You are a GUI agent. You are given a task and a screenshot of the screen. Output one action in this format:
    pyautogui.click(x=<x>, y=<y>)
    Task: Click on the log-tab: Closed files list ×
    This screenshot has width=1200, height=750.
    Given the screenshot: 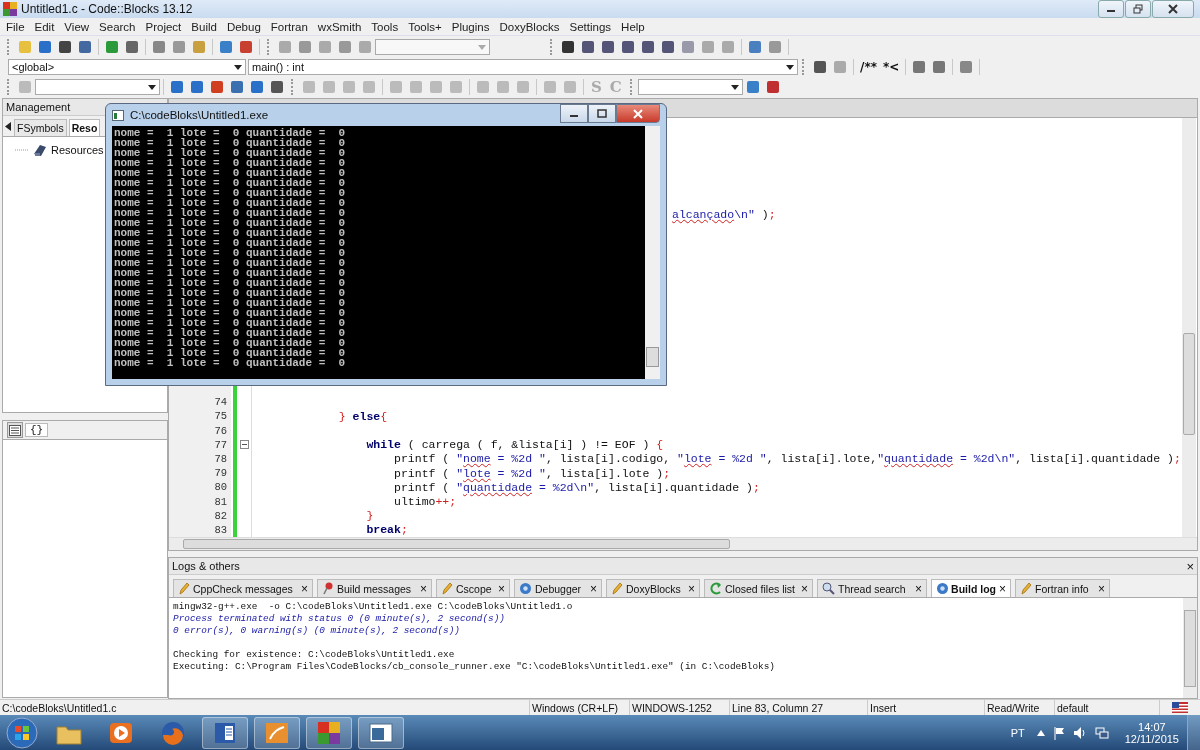 What is the action you would take?
    pyautogui.click(x=758, y=588)
    